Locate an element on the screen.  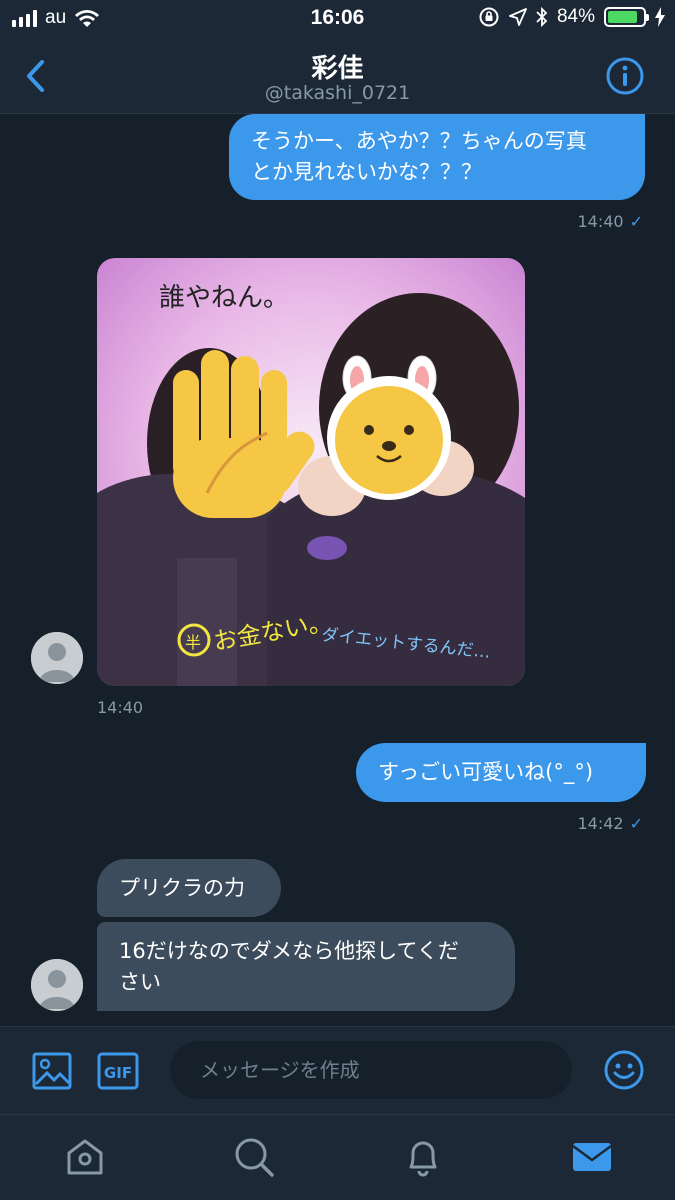
tab-messages is located at coordinates (592, 1157).